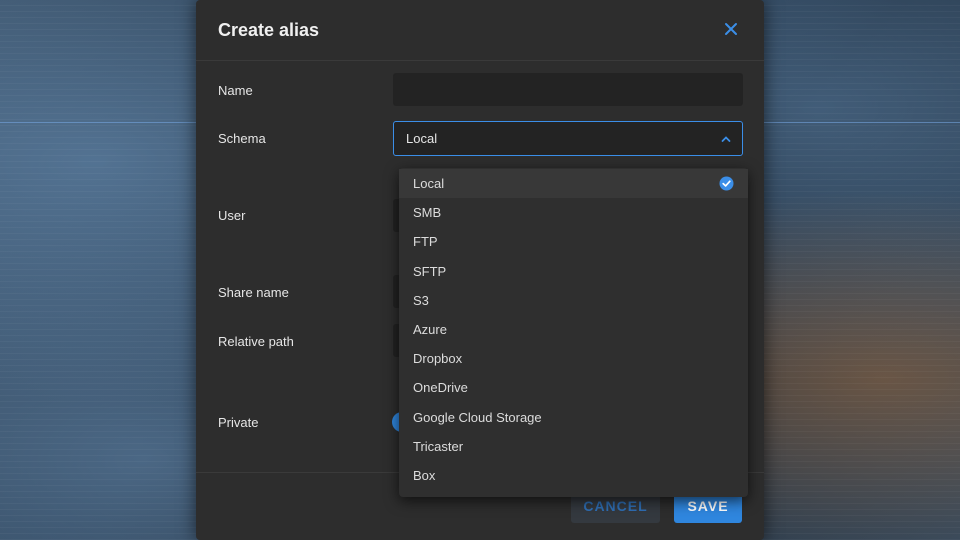 The image size is (960, 540). What do you see at coordinates (235, 90) in the screenshot?
I see `name-label: Name` at bounding box center [235, 90].